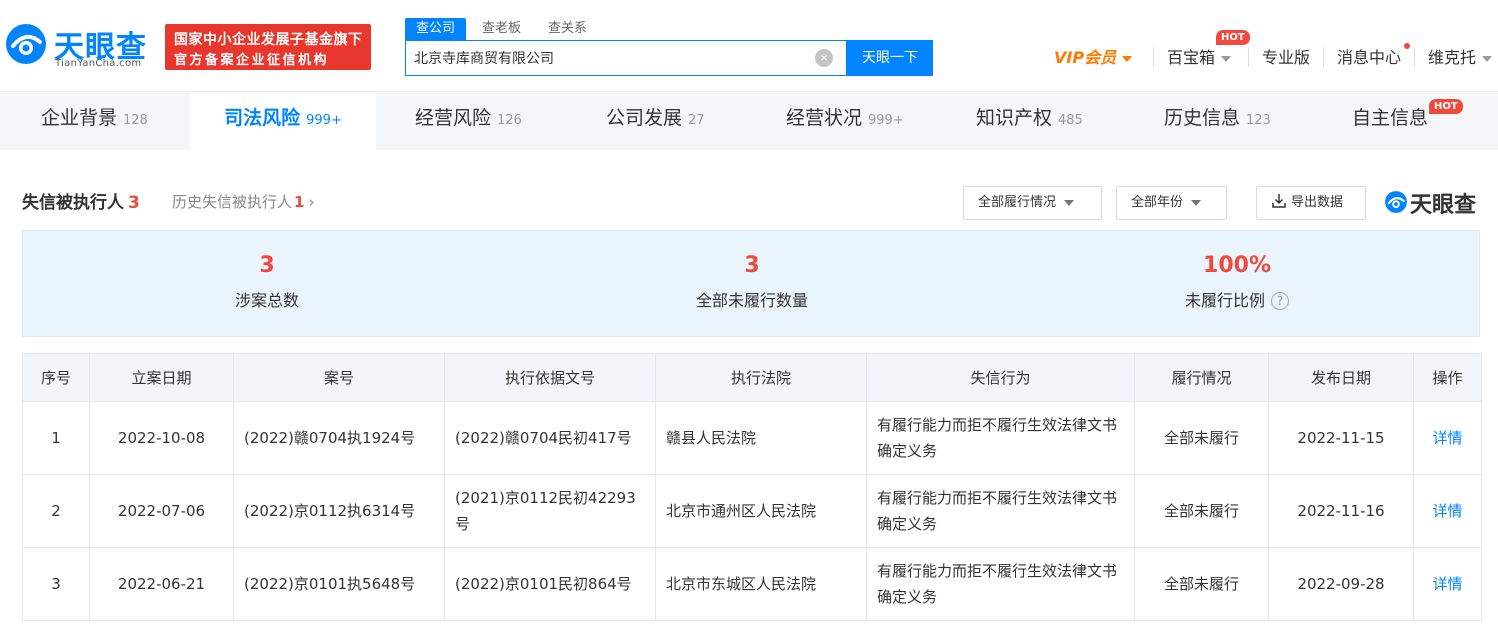 The image size is (1498, 624). Describe the element at coordinates (135, 120) in the screenshot. I see `tab-count: 128` at that location.